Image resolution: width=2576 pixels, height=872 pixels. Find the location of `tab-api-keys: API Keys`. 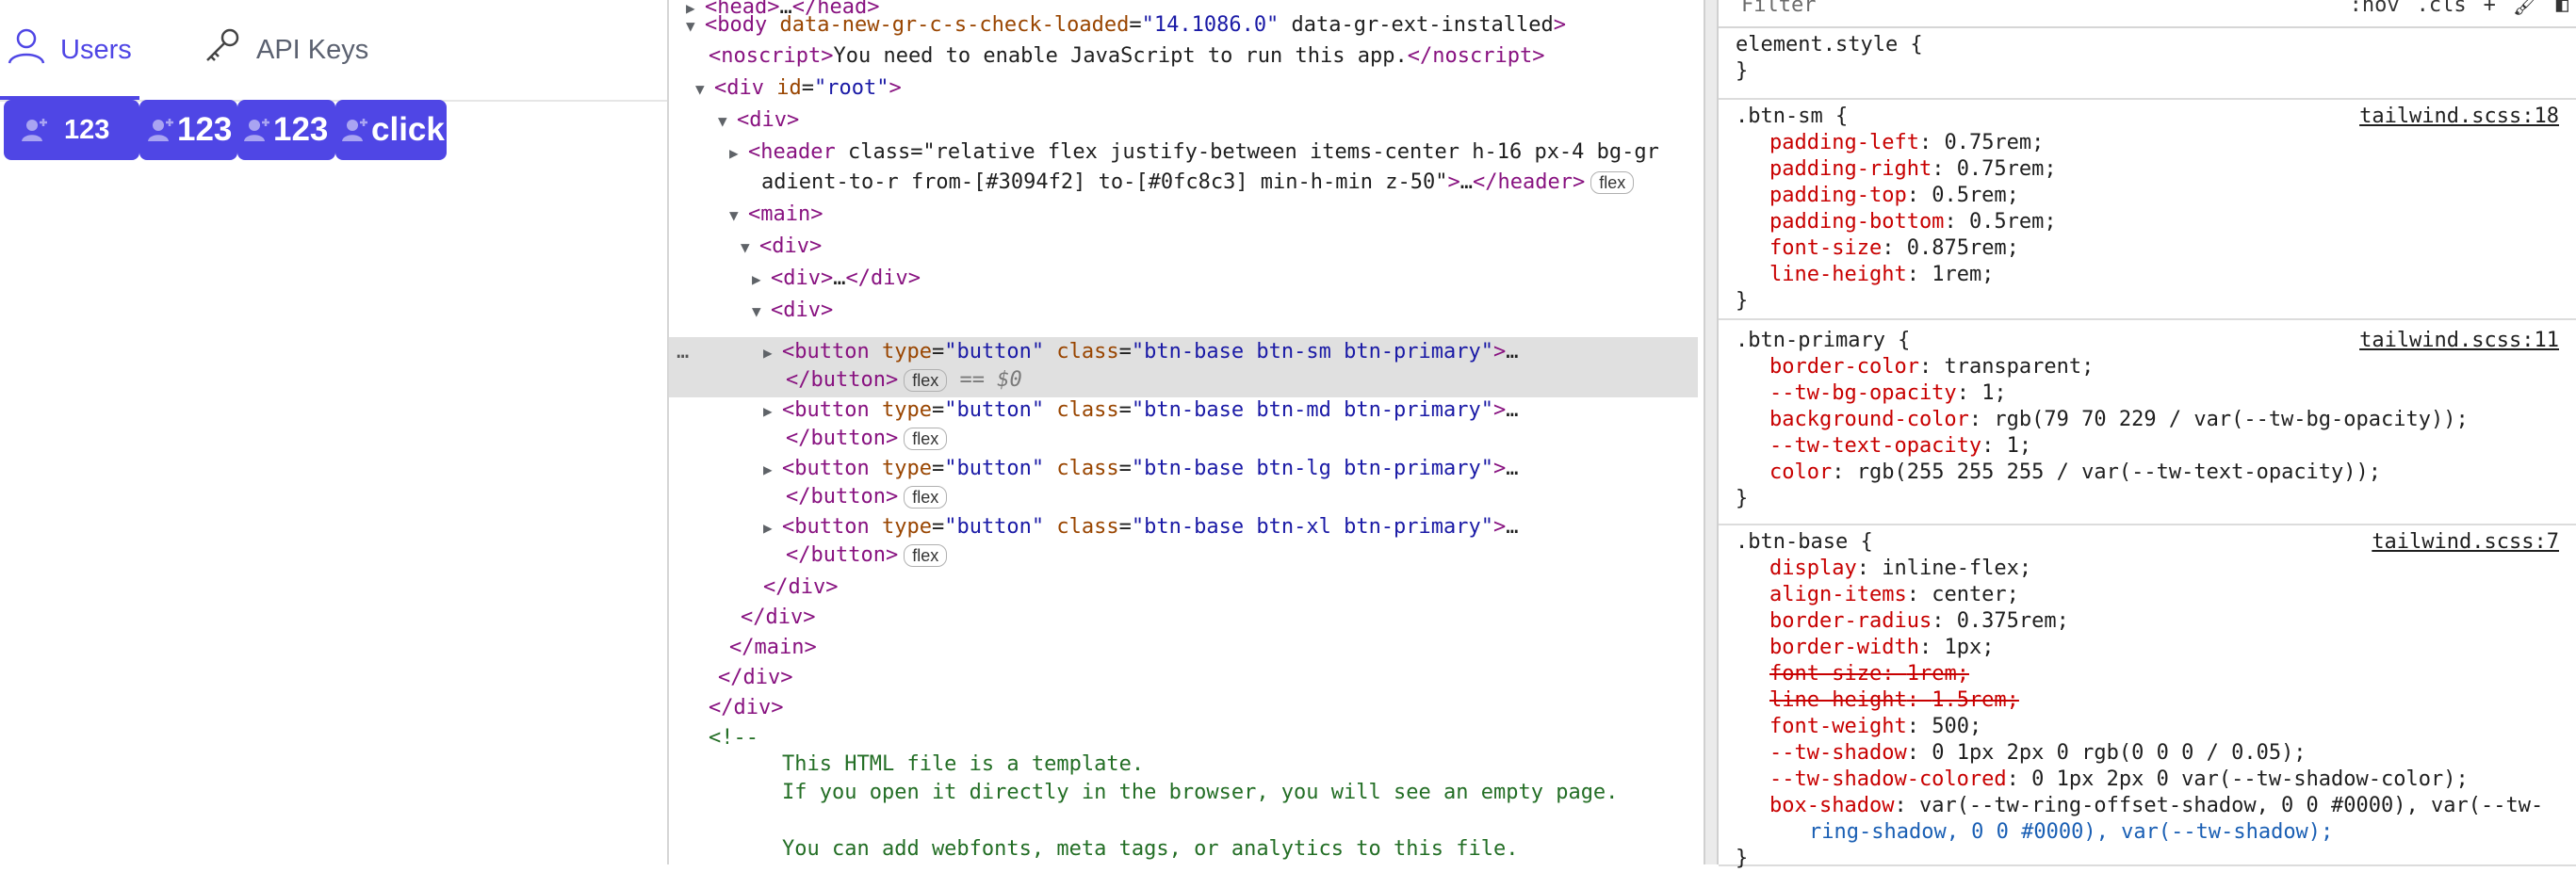

tab-api-keys: API Keys is located at coordinates (285, 50).